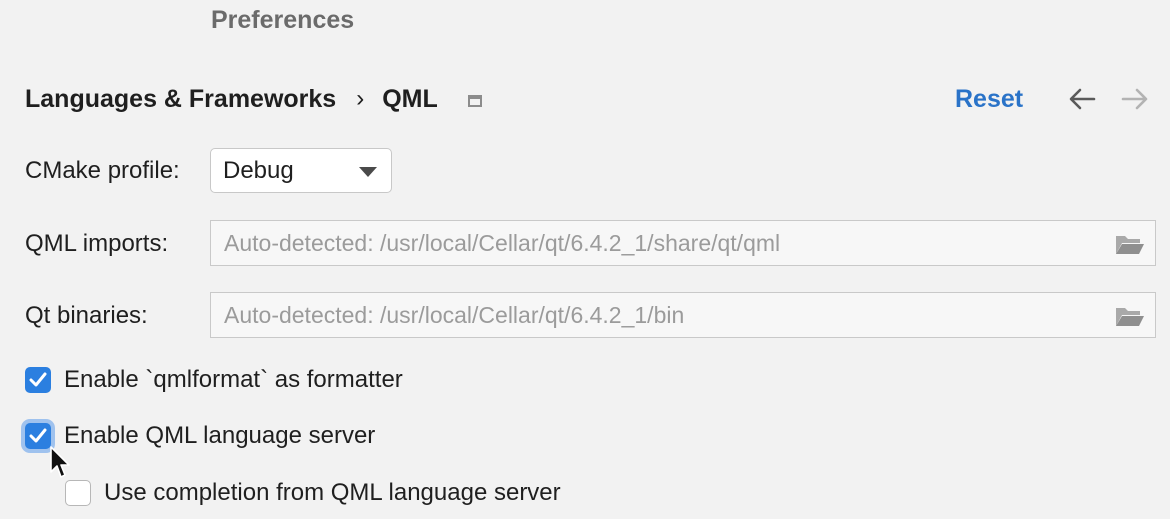 This screenshot has height=519, width=1170. What do you see at coordinates (989, 99) in the screenshot?
I see `reset-link: Reset` at bounding box center [989, 99].